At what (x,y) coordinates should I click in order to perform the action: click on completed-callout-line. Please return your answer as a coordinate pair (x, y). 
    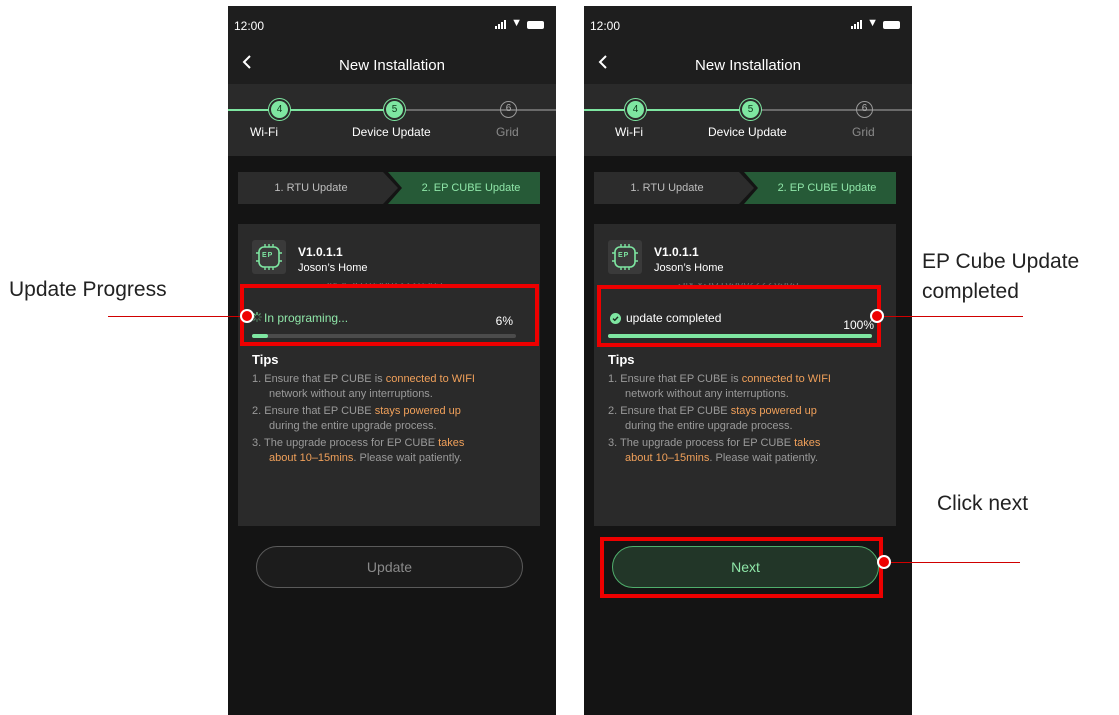
    Looking at the image, I should click on (950, 316).